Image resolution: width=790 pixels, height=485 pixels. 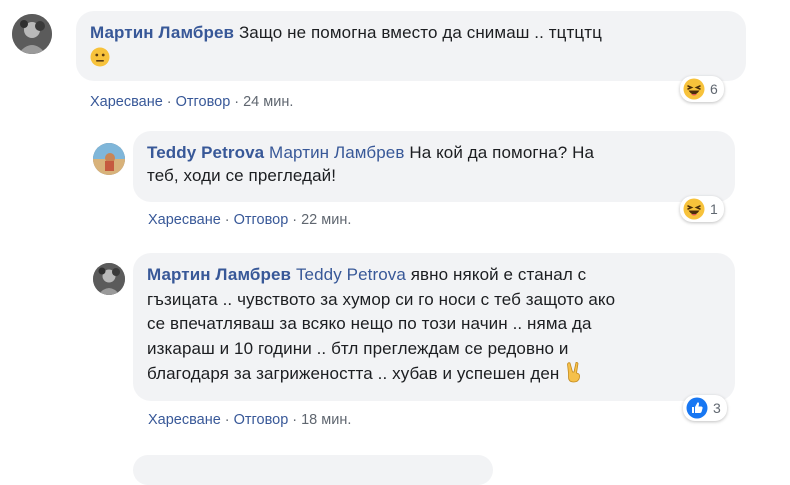 I want to click on avatar-teddy, so click(x=109, y=159).